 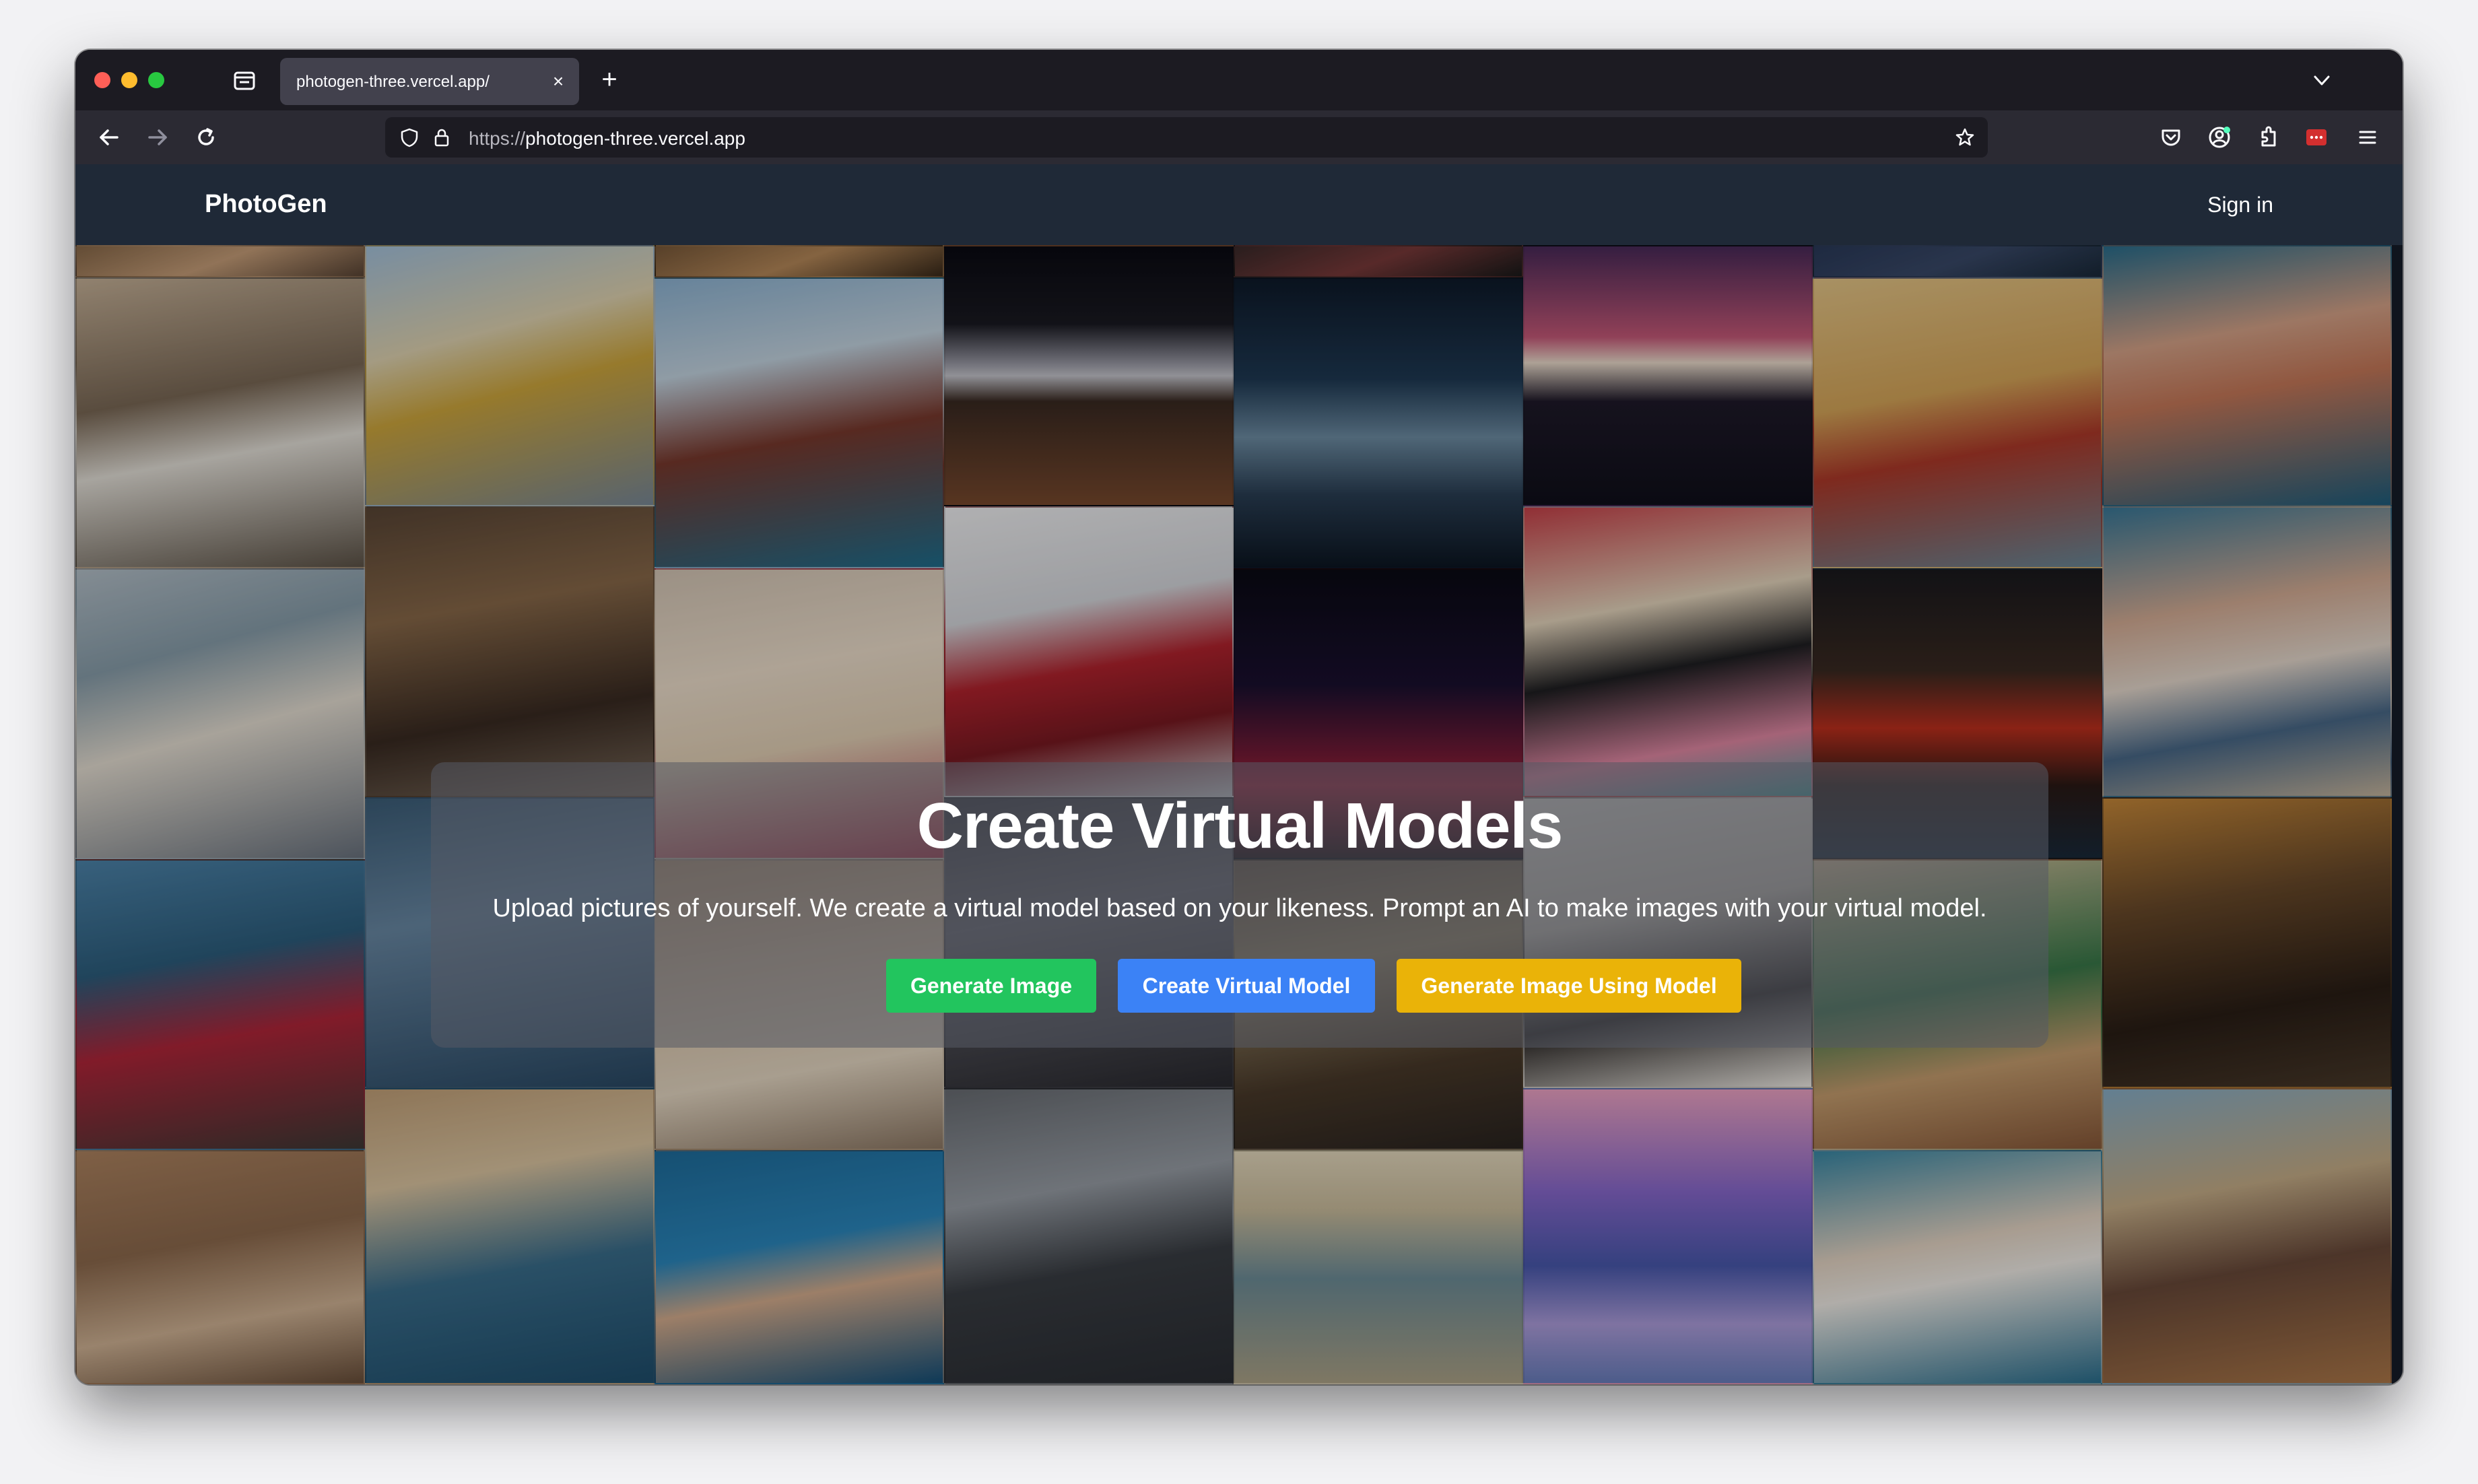 I want to click on extensions-icon, so click(x=2267, y=137).